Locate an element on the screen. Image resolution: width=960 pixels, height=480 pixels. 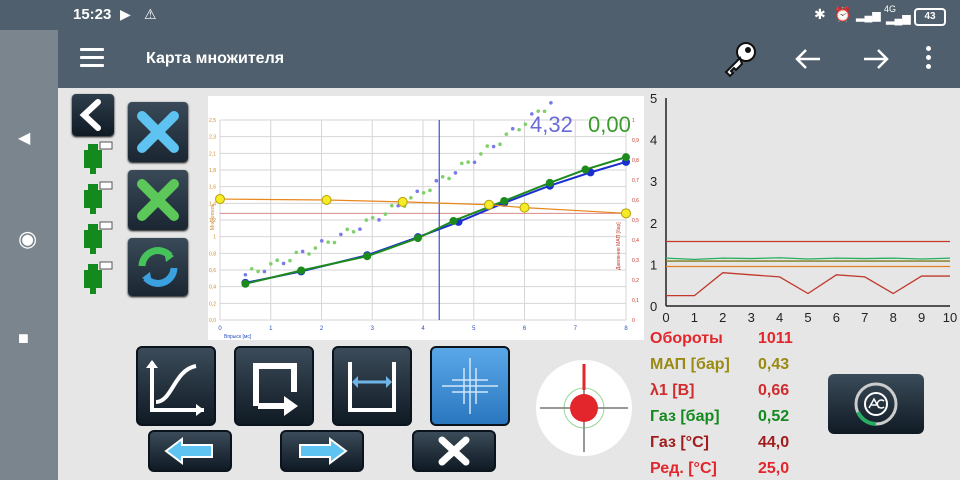
curve-mode-button is located at coordinates (176, 386).